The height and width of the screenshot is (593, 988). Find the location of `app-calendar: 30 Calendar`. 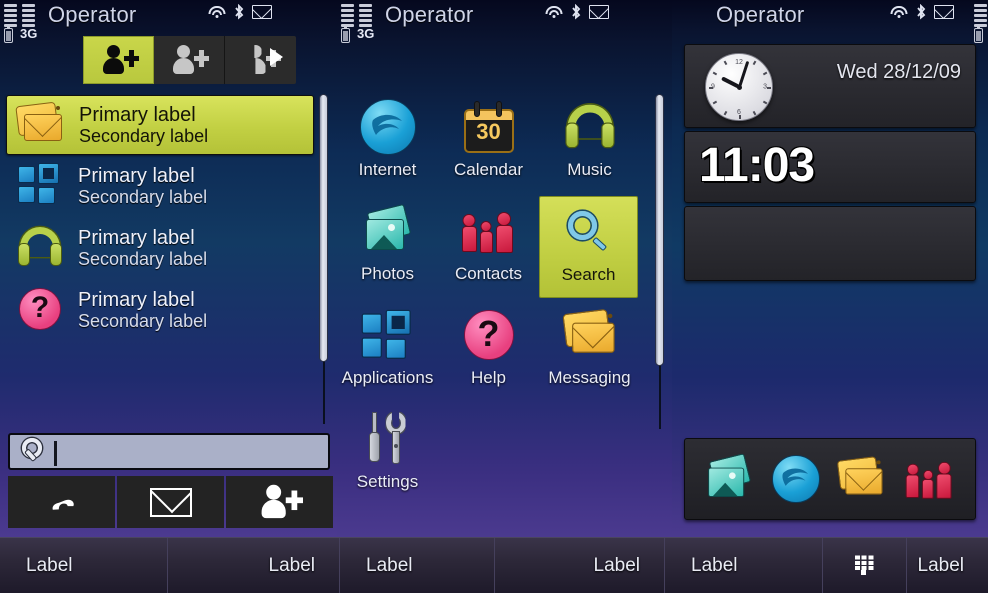

app-calendar: 30 Calendar is located at coordinates (488, 144).